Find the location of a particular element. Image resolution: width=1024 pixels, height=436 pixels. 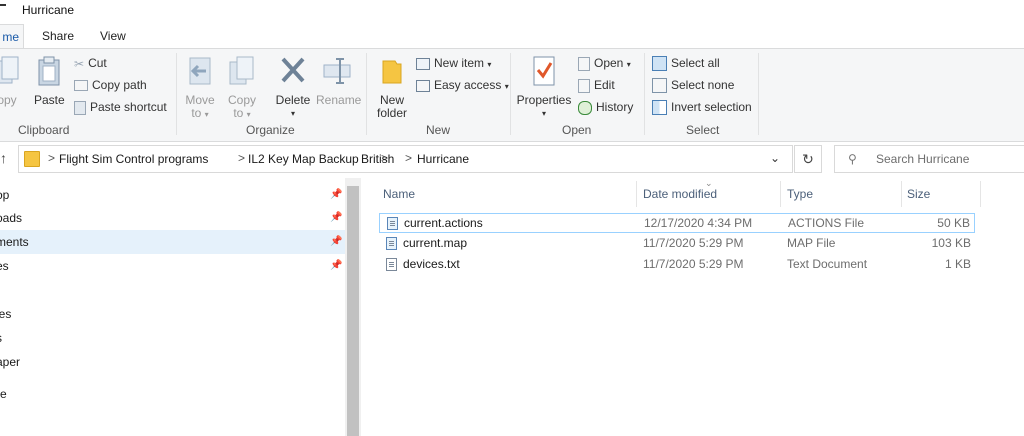

select-all-button: Select all is located at coordinates (686, 64).